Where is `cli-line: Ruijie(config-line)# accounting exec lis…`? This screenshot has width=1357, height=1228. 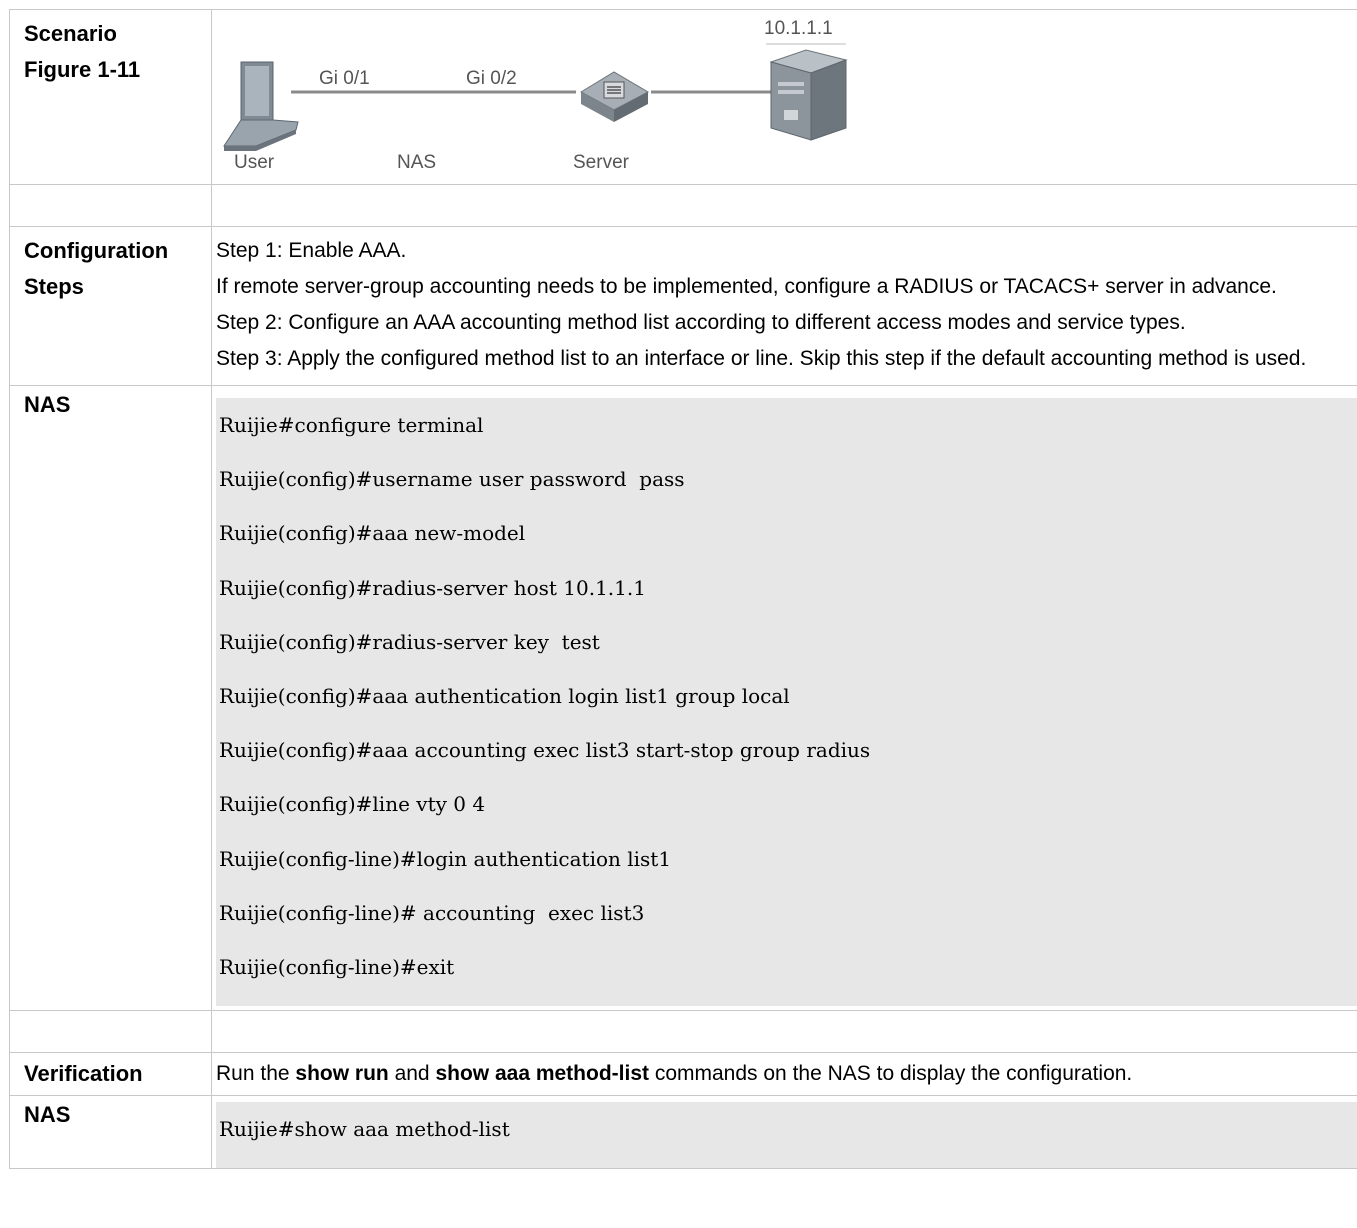 cli-line: Ruijie(config-line)# accounting exec lis… is located at coordinates (432, 912).